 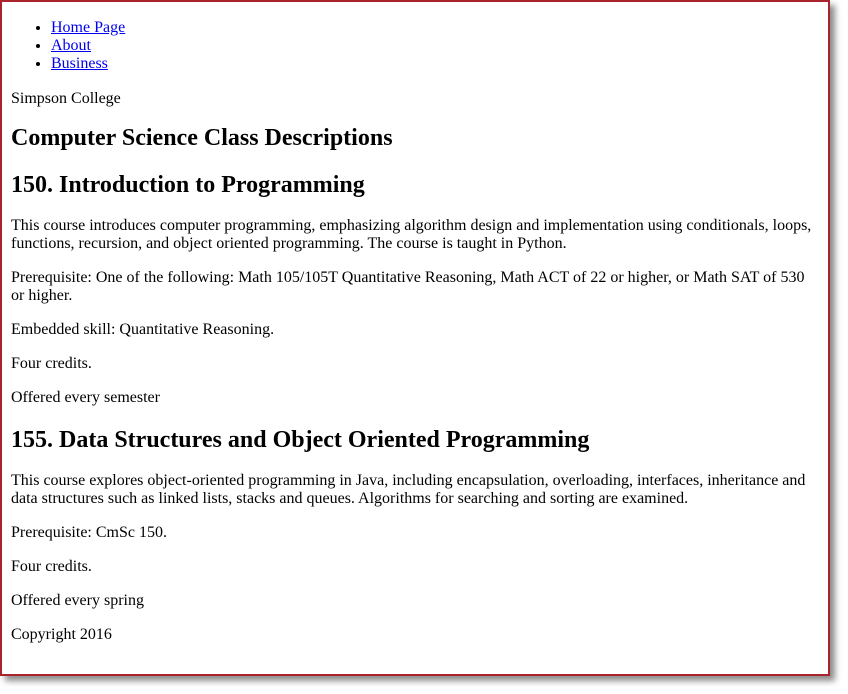 What do you see at coordinates (433, 46) in the screenshot?
I see `nav-item-about: About` at bounding box center [433, 46].